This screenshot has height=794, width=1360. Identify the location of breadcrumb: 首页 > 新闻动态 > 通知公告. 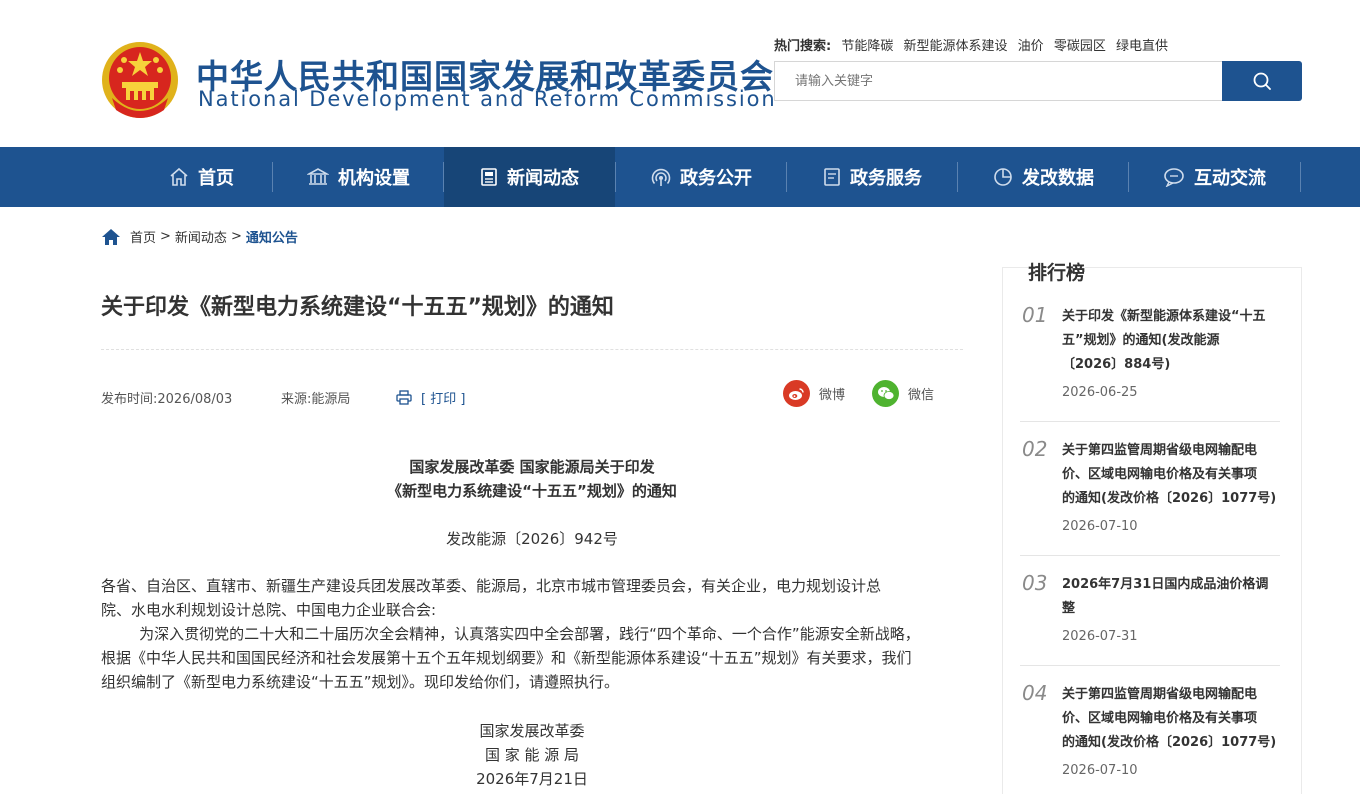
(199, 236).